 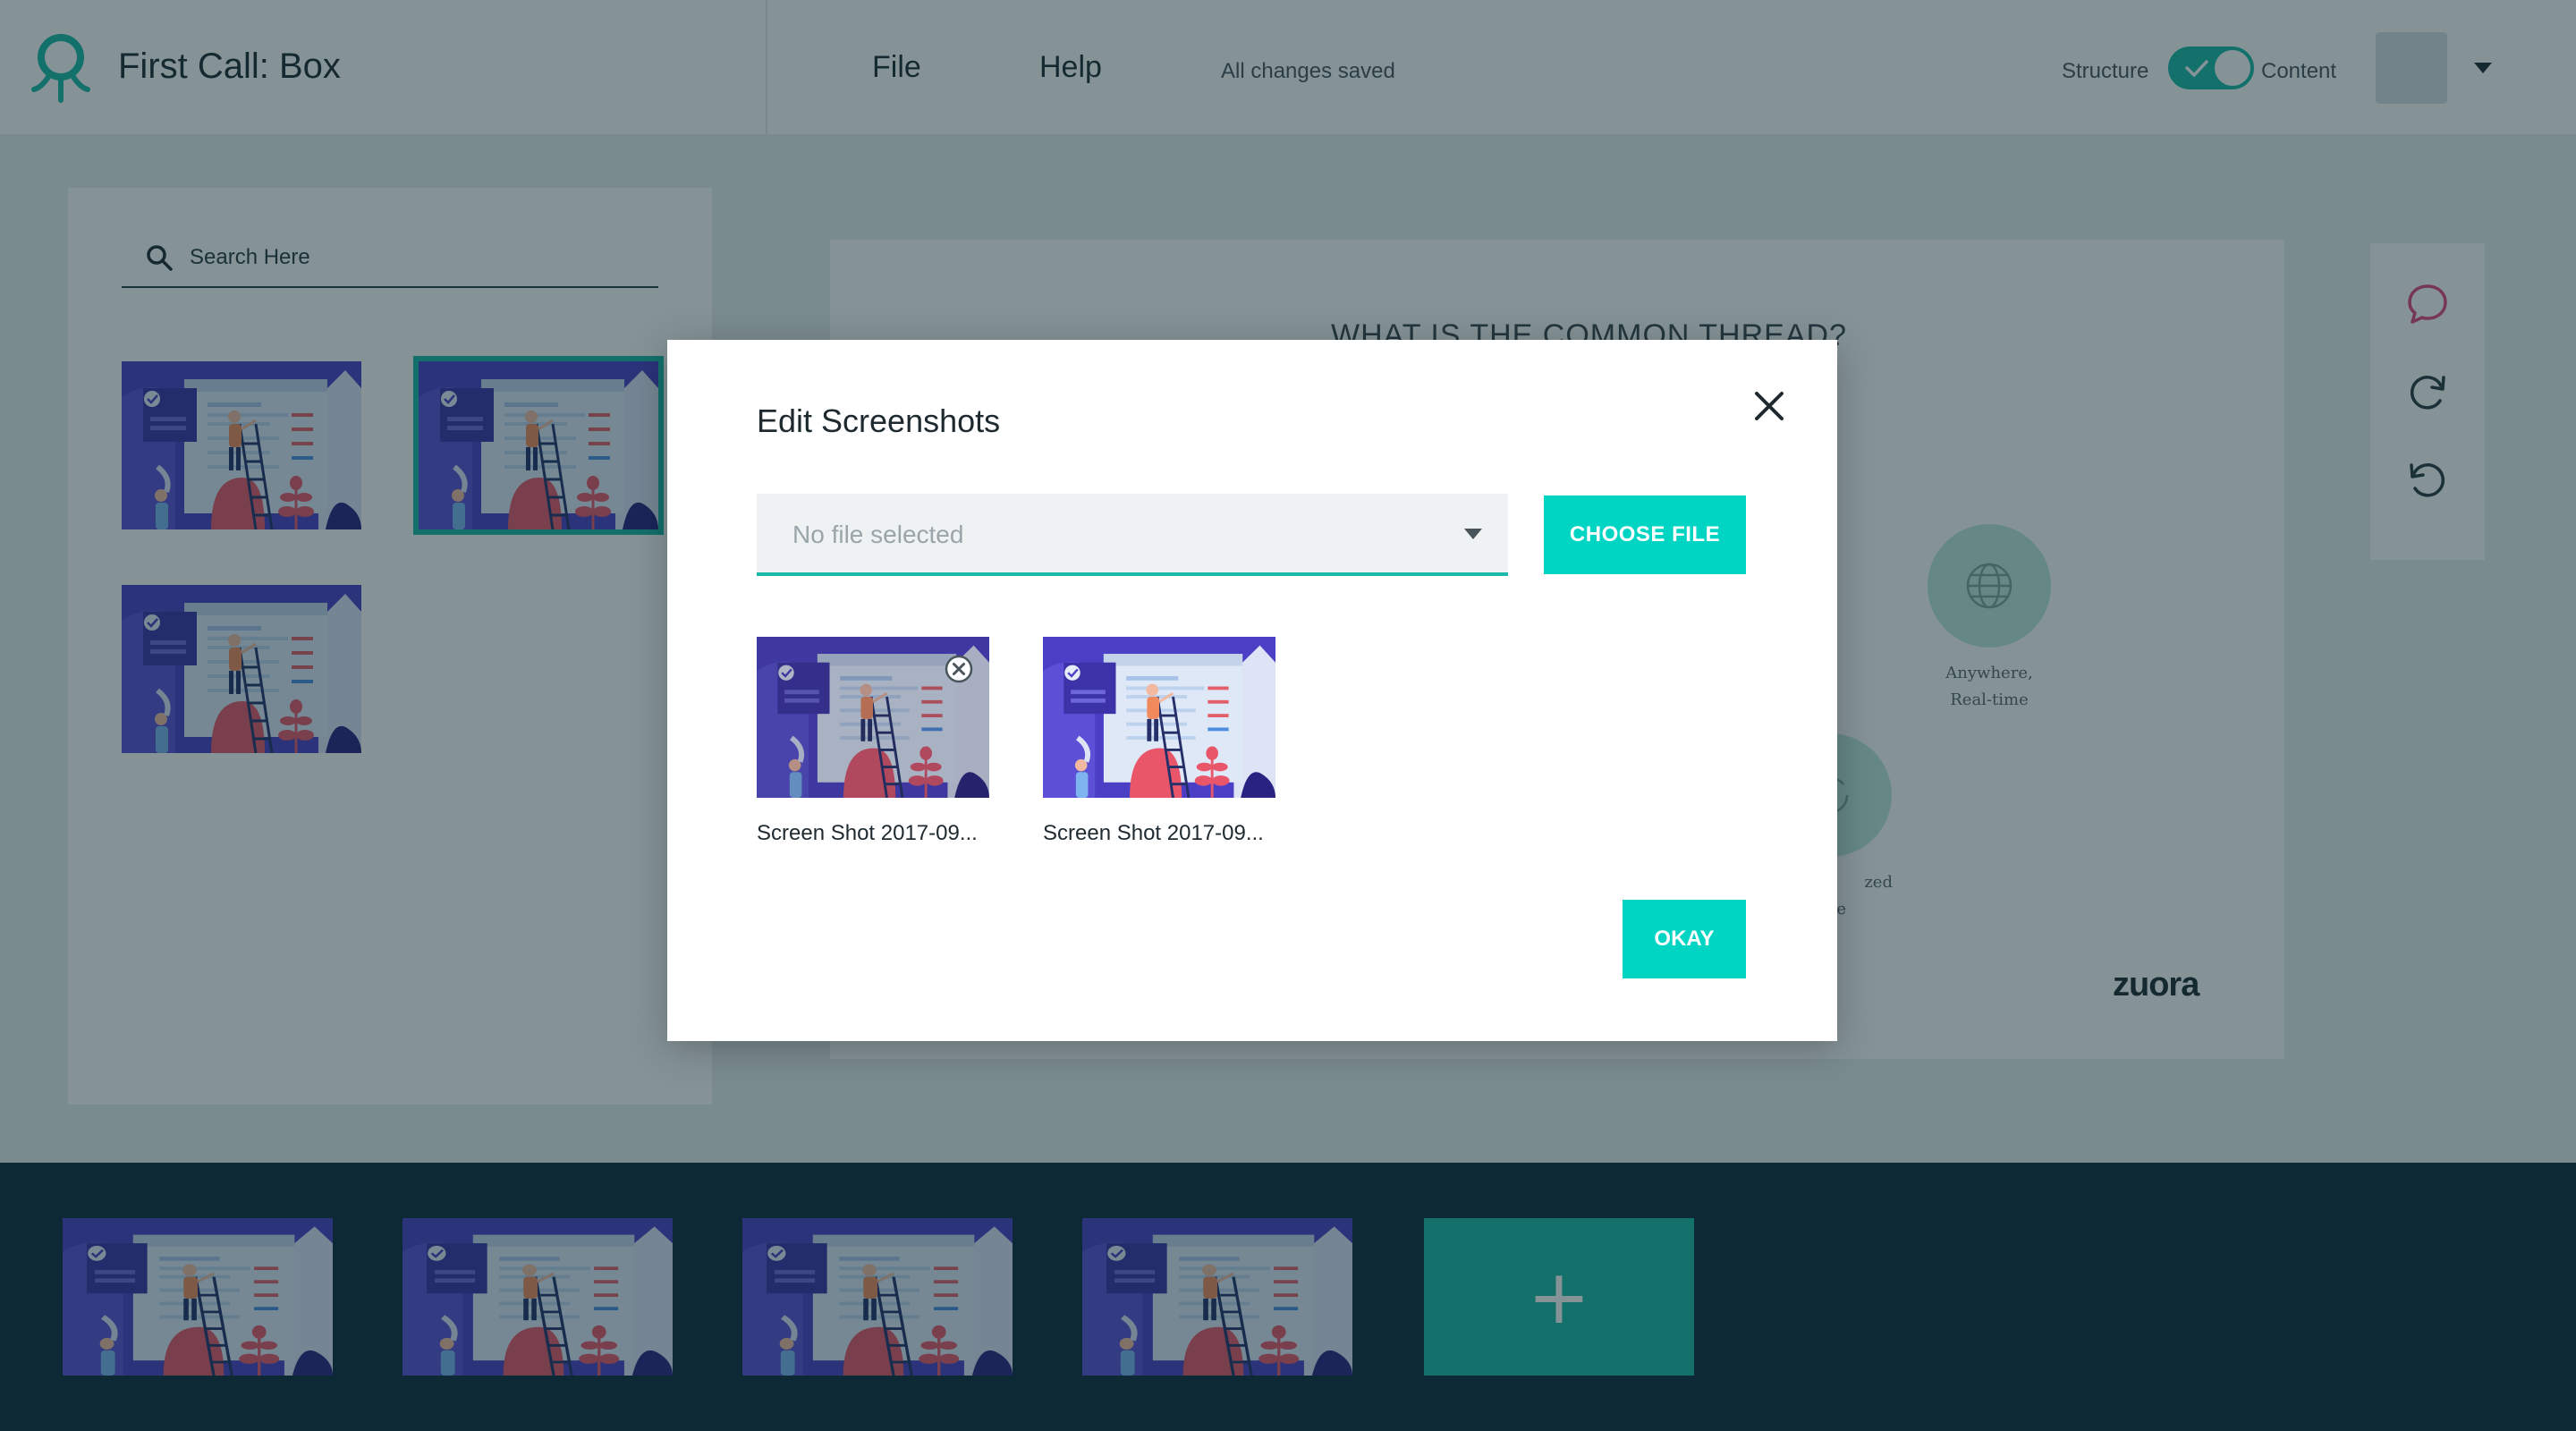 What do you see at coordinates (879, 421) in the screenshot?
I see `dialog-title: Edit Screenshots` at bounding box center [879, 421].